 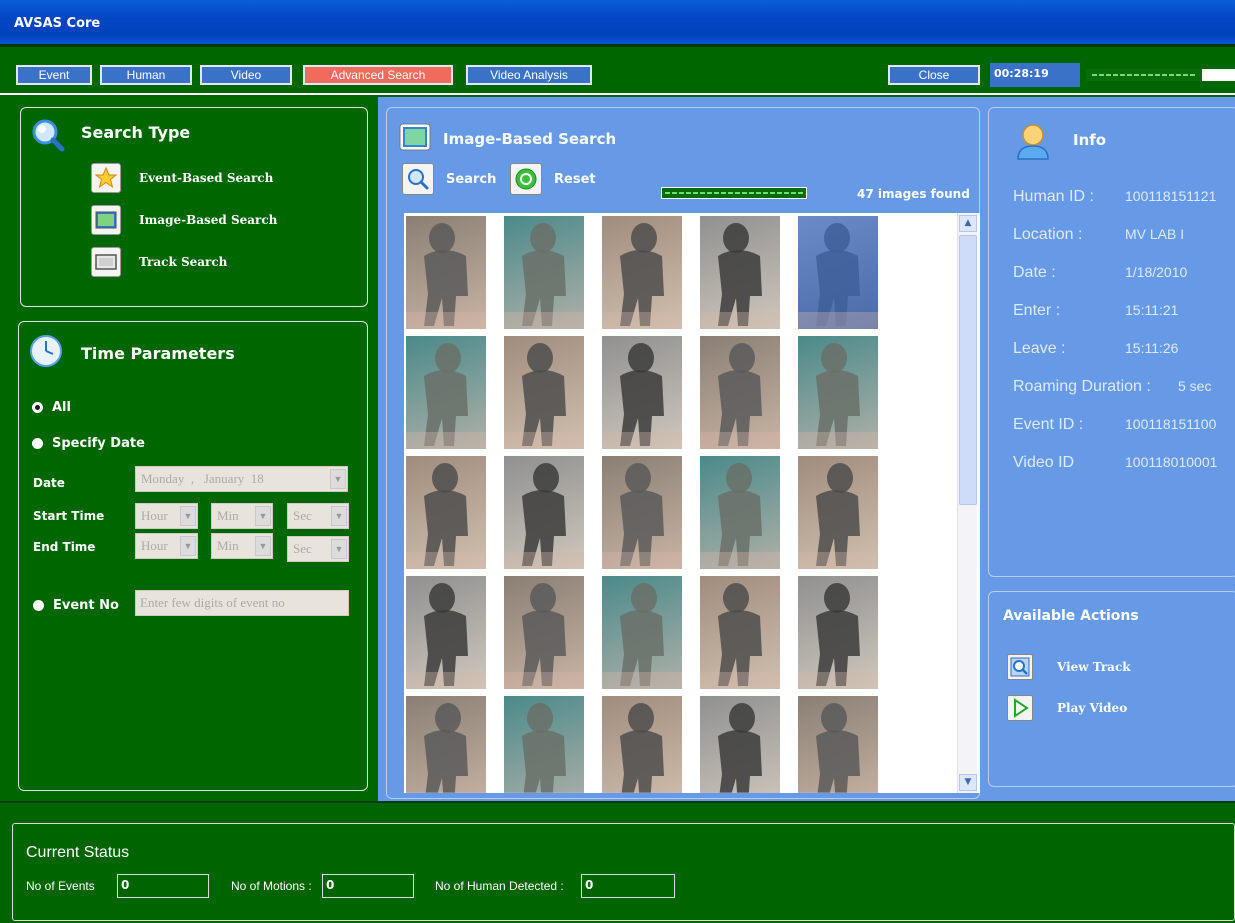 What do you see at coordinates (1171, 424) in the screenshot?
I see `info-value: 100118151100` at bounding box center [1171, 424].